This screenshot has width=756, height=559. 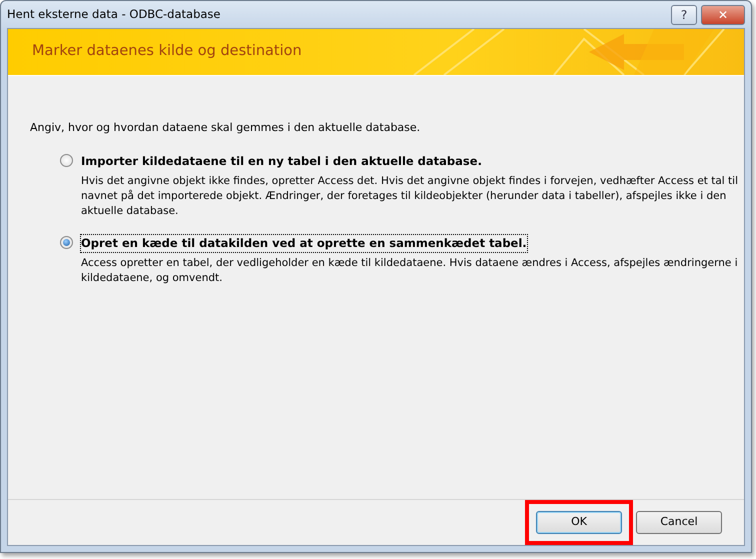 What do you see at coordinates (409, 271) in the screenshot?
I see `option-description: Access opretter en tabel, der vedligeholder en kæde til kildedataene. Hvis dataene ændres i Access, afspejles ændringerne i kildedataene, og omvendt.` at bounding box center [409, 271].